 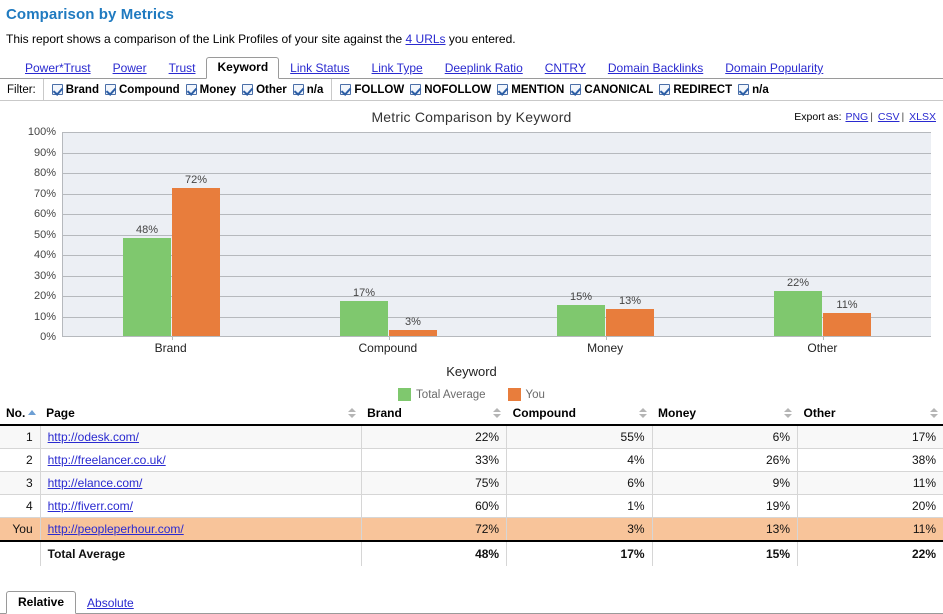 I want to click on bar-total-average: 17%, so click(x=364, y=311).